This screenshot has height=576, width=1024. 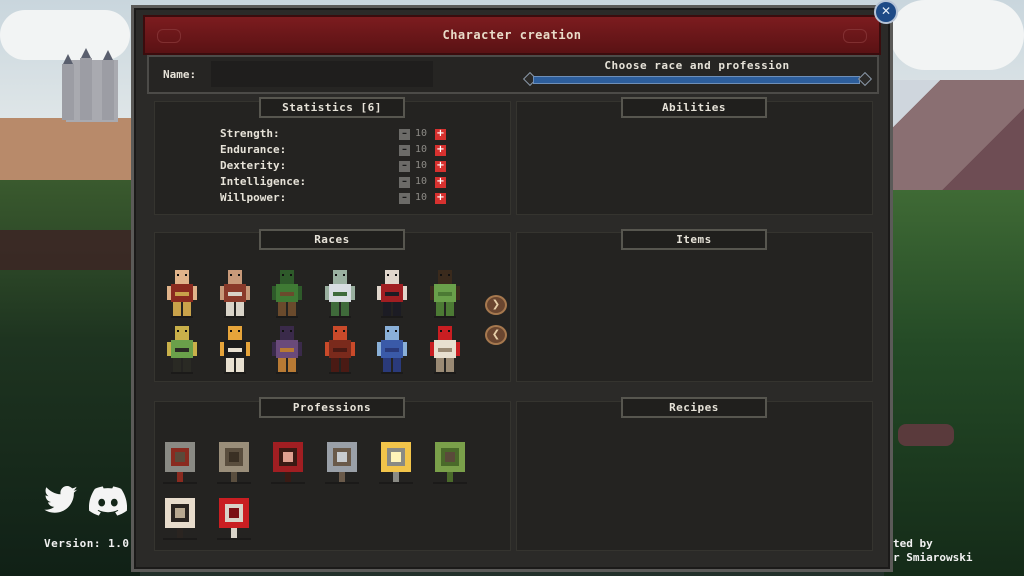 I want to click on kobold-icon, so click(x=287, y=350).